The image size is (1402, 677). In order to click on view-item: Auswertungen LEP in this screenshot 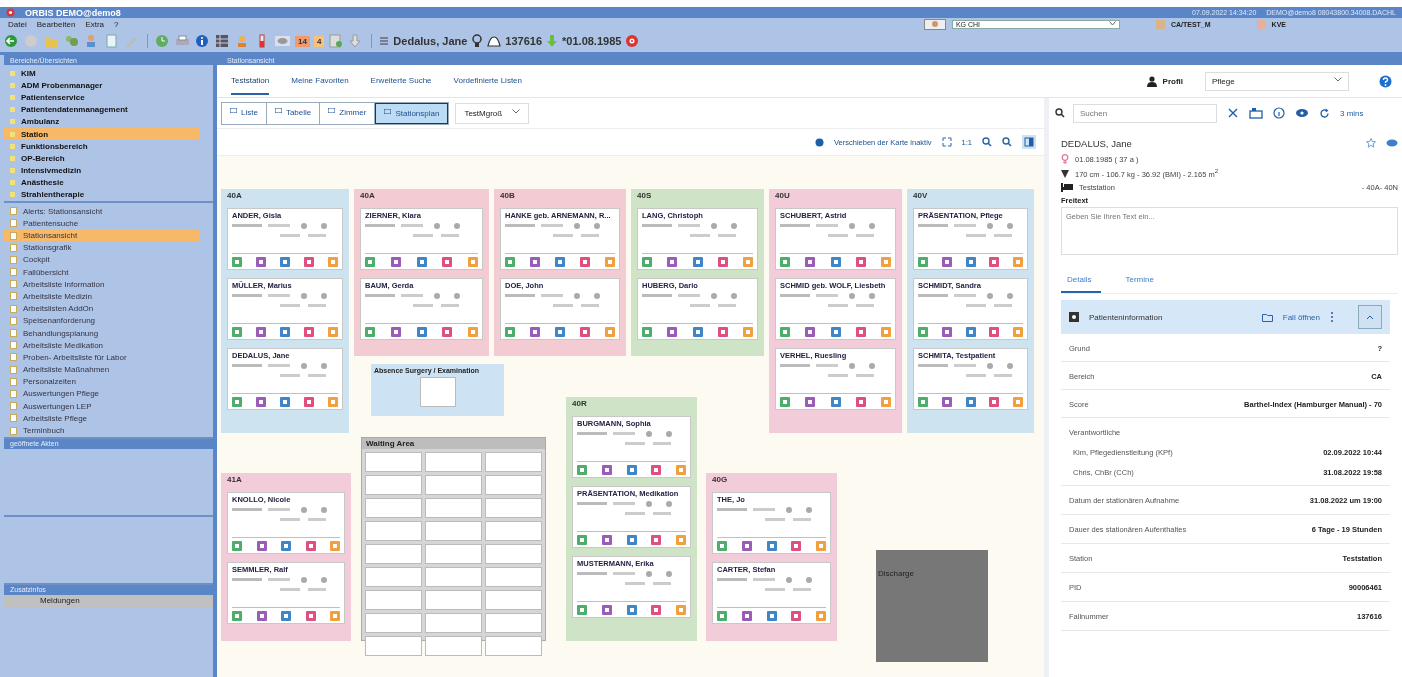, I will do `click(101, 406)`.